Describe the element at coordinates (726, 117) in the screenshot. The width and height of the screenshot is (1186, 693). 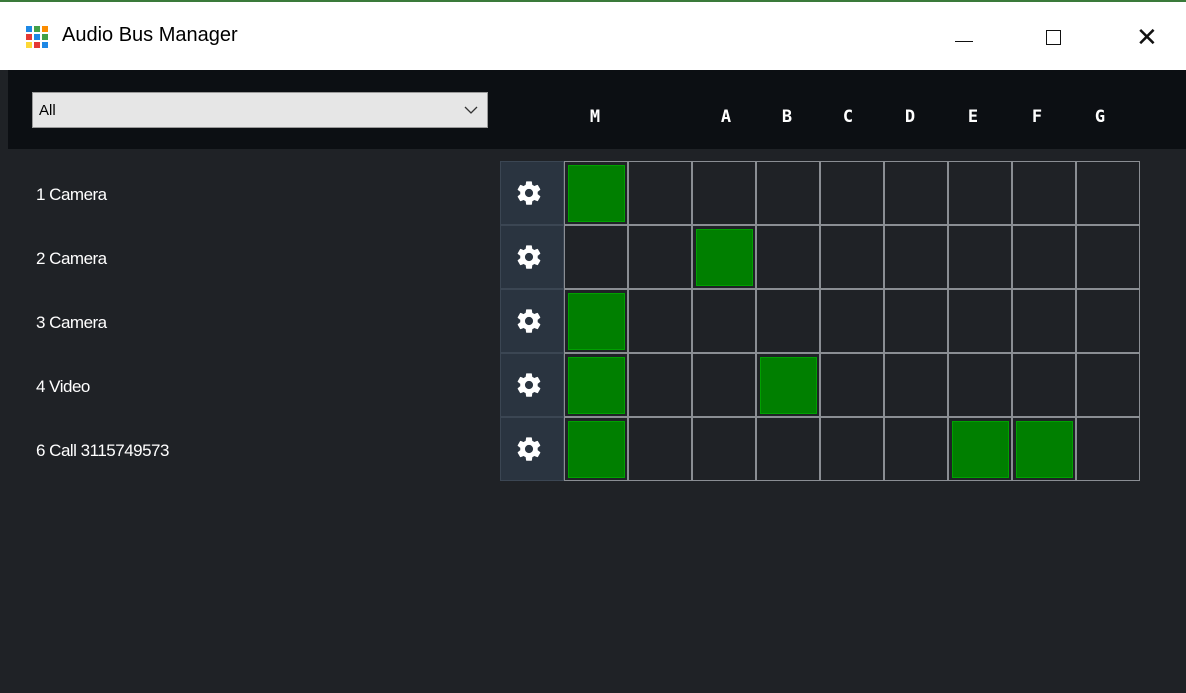
I see `bus-label-a: A` at that location.